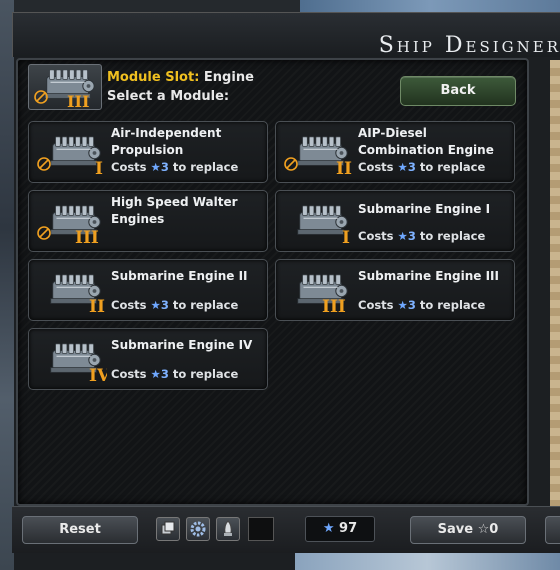 The image size is (560, 570). Describe the element at coordinates (78, 100) in the screenshot. I see `current-tier-label: III` at that location.